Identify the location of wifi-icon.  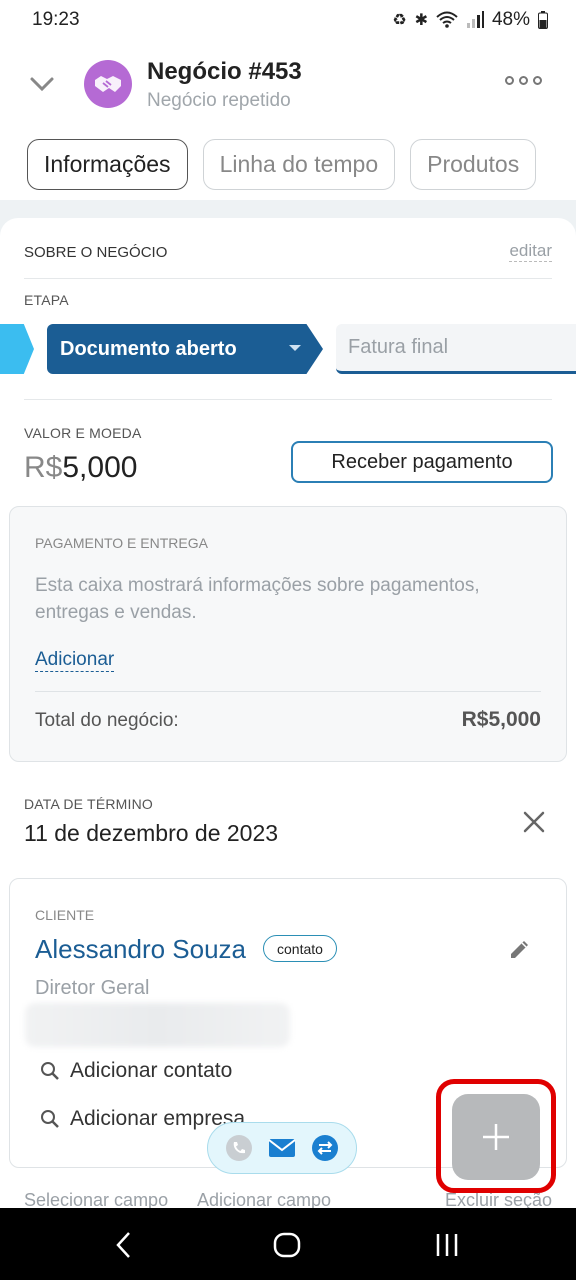
(447, 19).